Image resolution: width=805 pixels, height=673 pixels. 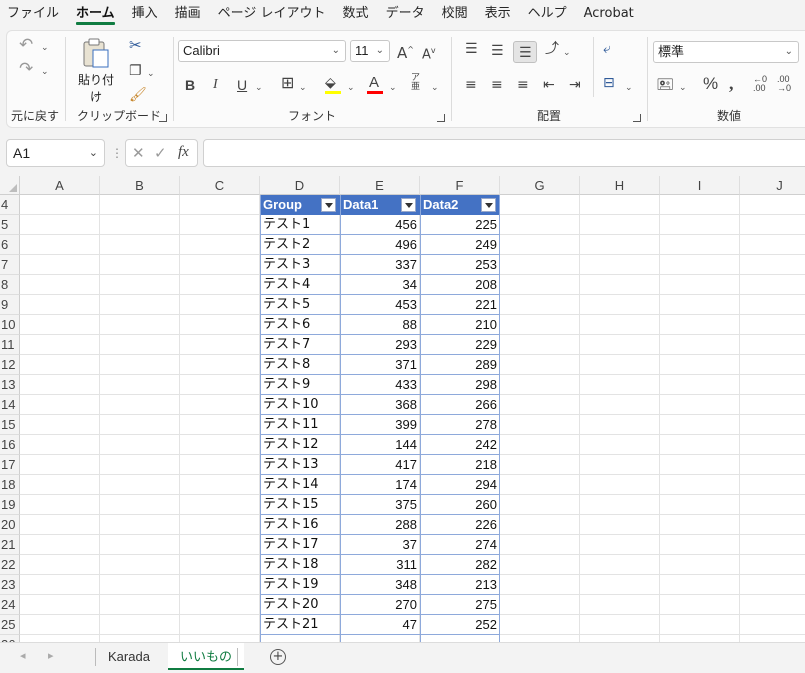 What do you see at coordinates (10, 305) in the screenshot?
I see `row-header: 9` at bounding box center [10, 305].